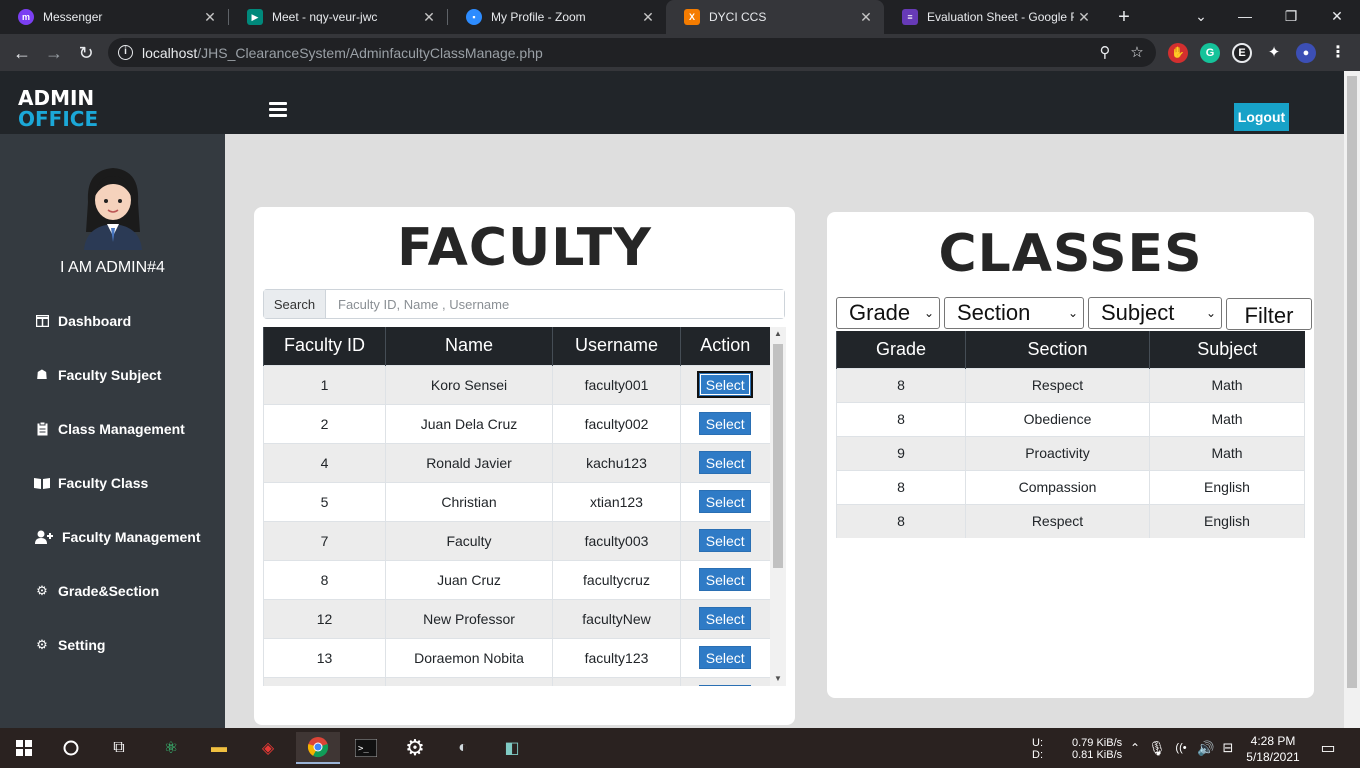 The width and height of the screenshot is (1360, 768). I want to click on brand-logo: ADMIN OFFICE, so click(58, 109).